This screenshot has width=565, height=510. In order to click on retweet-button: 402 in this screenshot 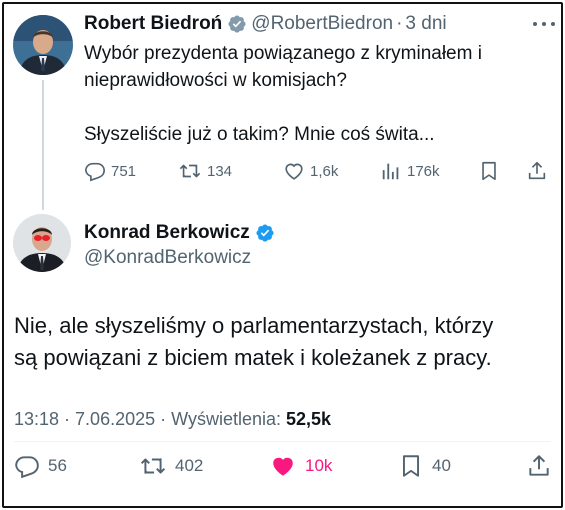, I will do `click(171, 466)`.